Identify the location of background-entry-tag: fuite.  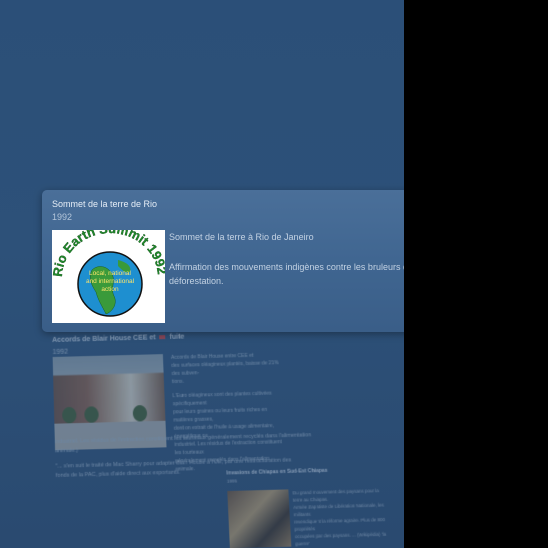
(176, 337).